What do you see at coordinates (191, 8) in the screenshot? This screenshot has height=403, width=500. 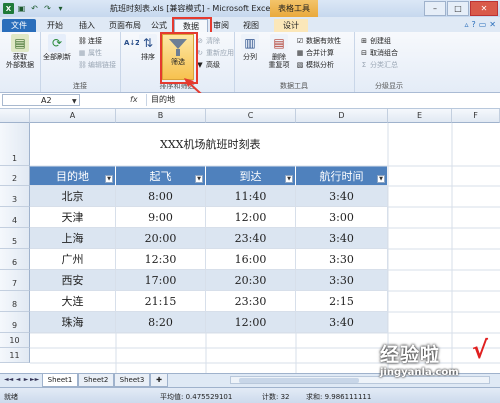 I see `window-title: 航班时刻表.xls [兼容模式] - Microsoft Excel` at bounding box center [191, 8].